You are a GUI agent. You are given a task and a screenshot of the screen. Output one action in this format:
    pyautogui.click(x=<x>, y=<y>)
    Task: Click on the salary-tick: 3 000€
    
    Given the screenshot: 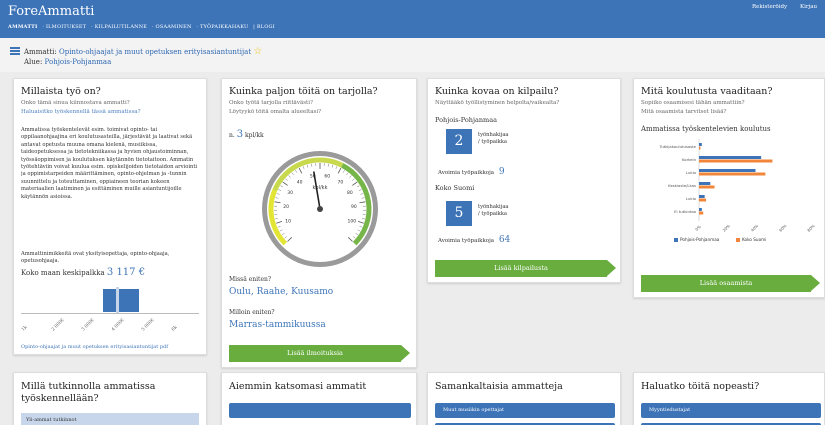 What is the action you would take?
    pyautogui.click(x=88, y=325)
    